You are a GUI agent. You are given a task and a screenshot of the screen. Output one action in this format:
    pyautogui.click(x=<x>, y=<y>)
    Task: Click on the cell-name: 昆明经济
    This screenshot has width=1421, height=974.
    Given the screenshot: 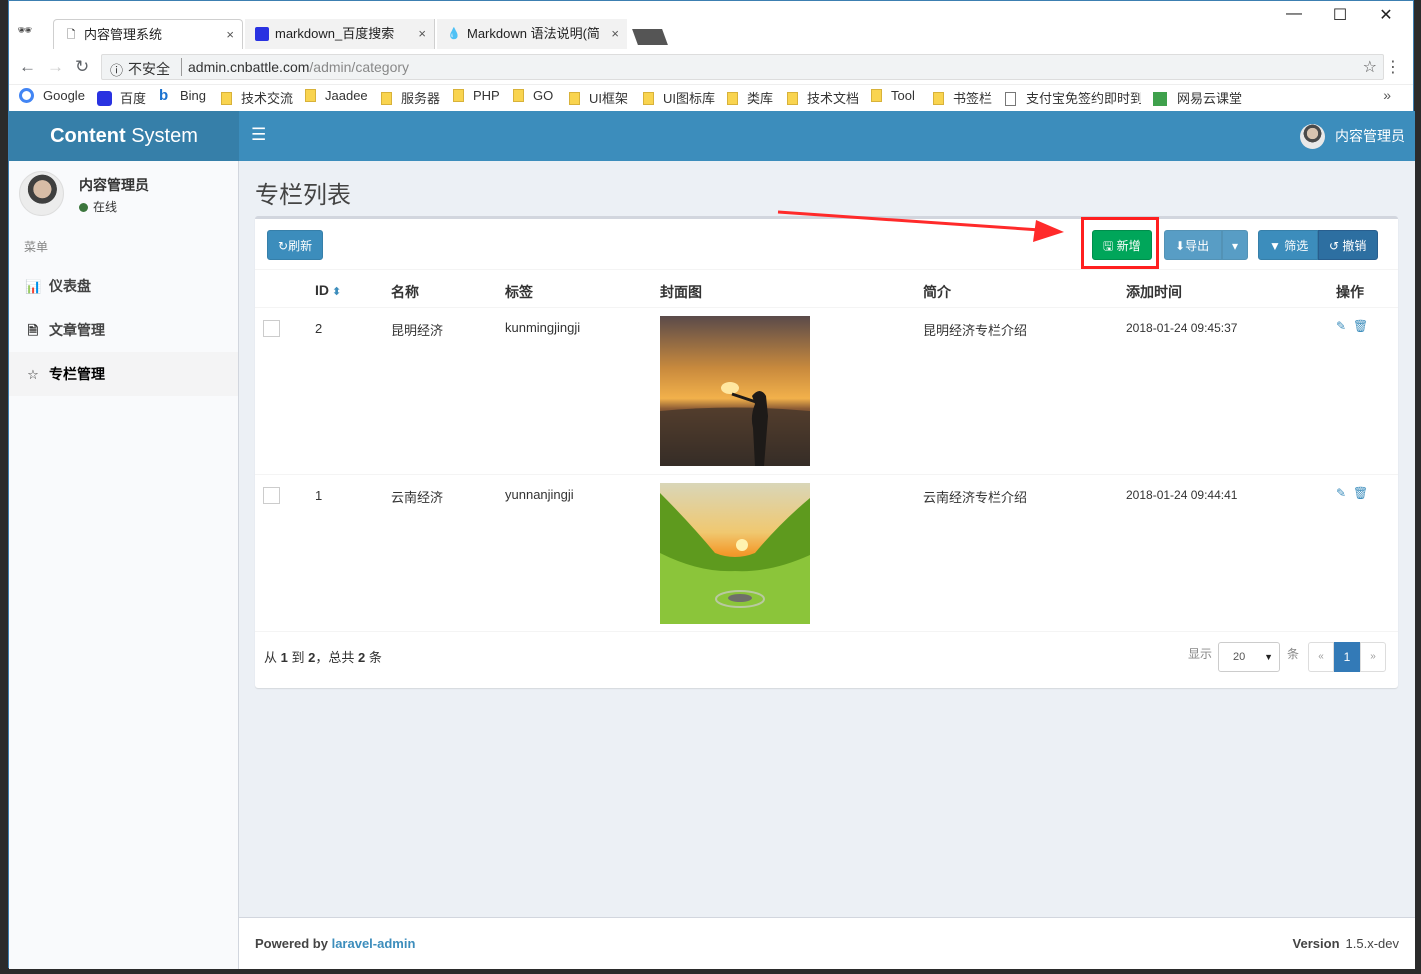 What is the action you would take?
    pyautogui.click(x=417, y=330)
    